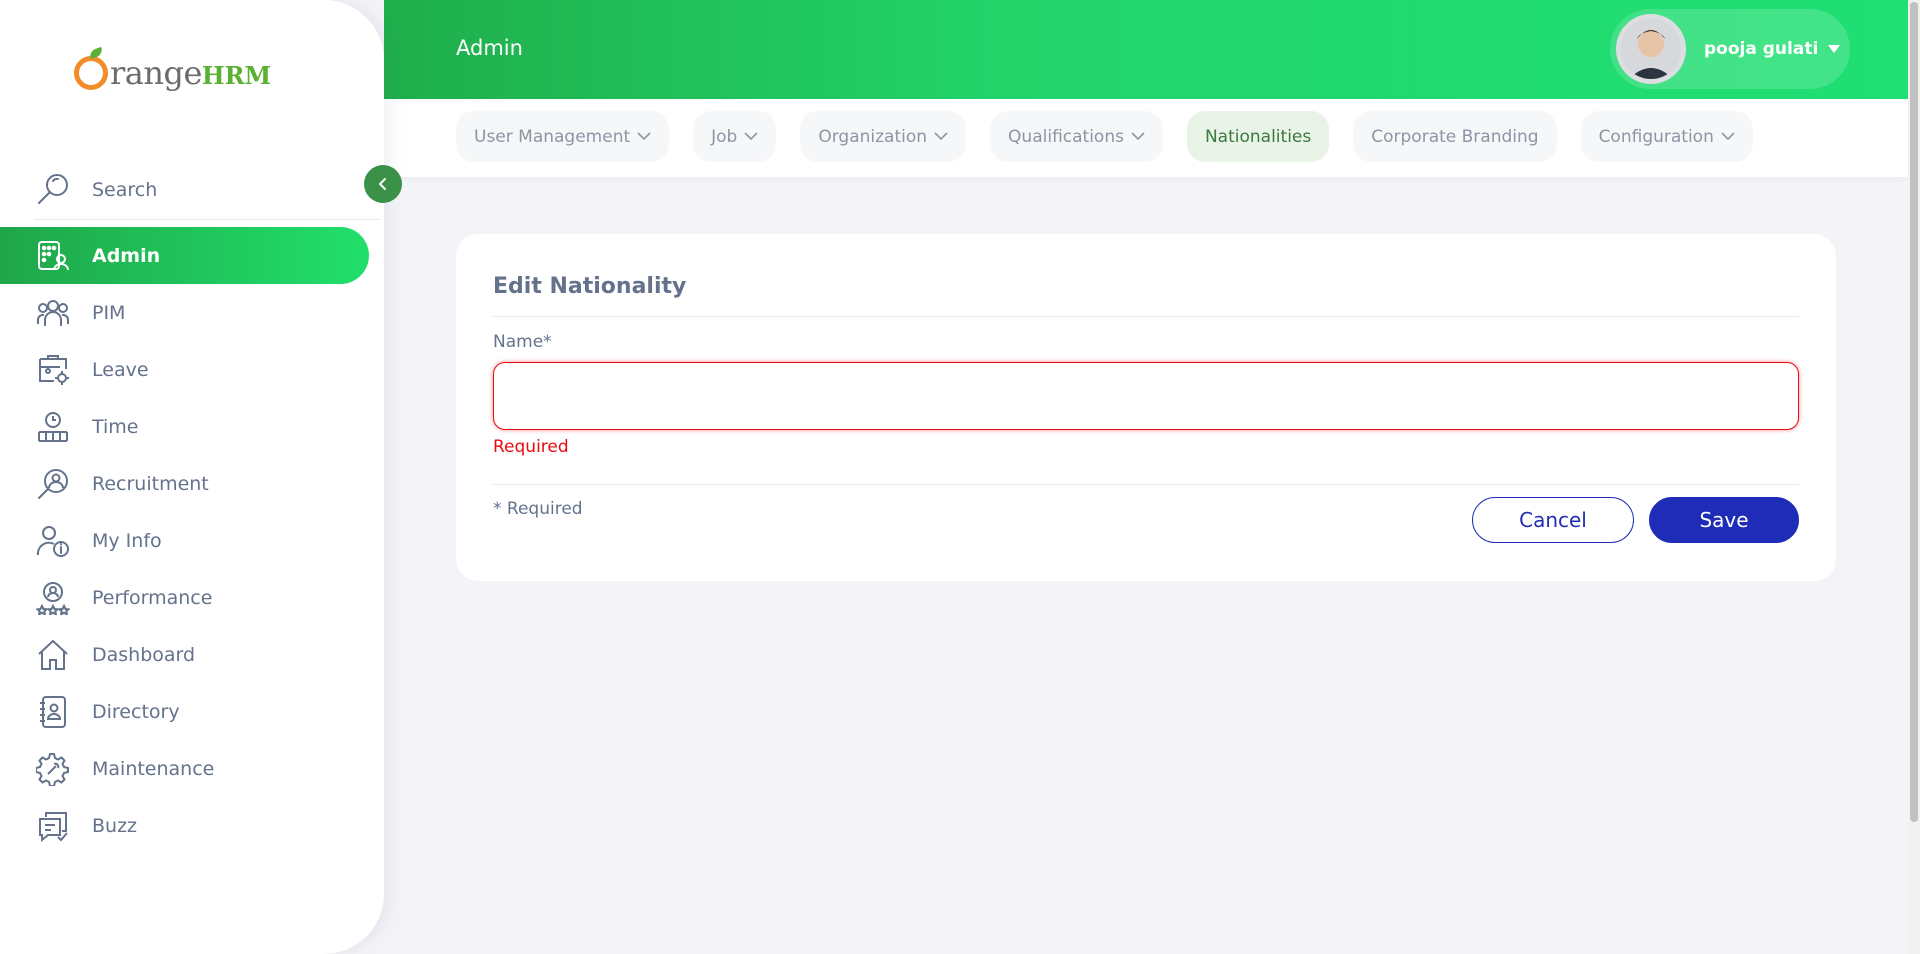  Describe the element at coordinates (150, 483) in the screenshot. I see `sidebar-item-label: Recruitment` at that location.